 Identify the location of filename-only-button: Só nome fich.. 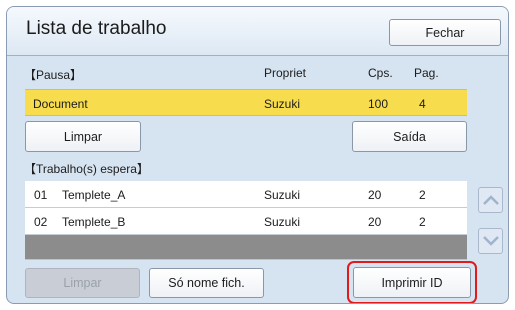
(206, 283).